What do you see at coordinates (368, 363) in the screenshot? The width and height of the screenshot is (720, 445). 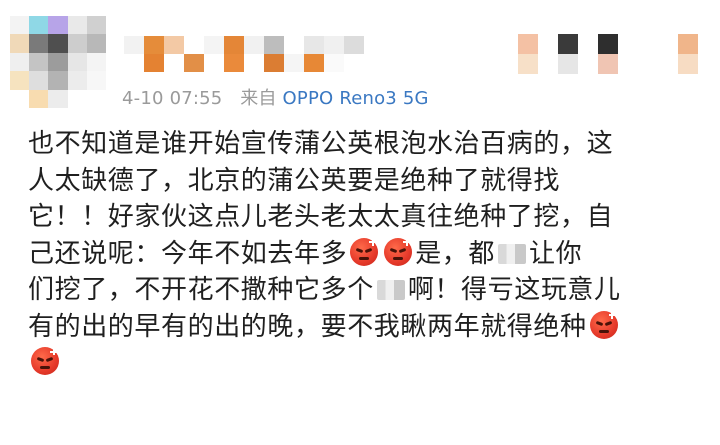 I see `post-text-line` at bounding box center [368, 363].